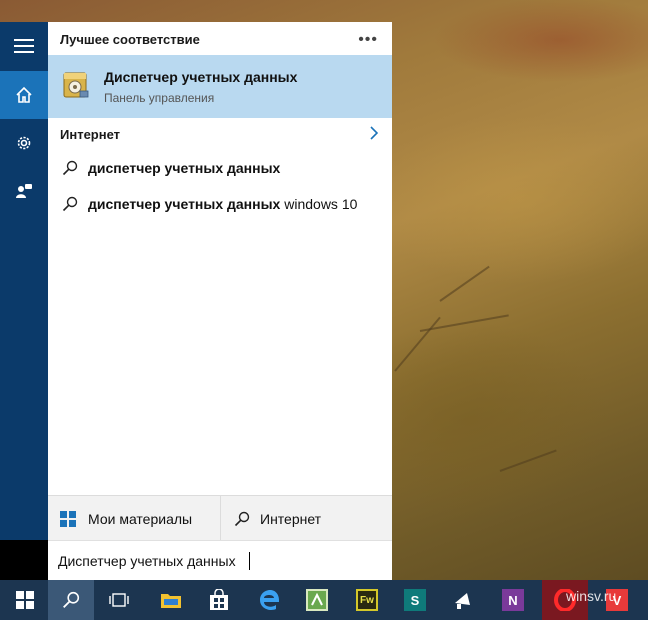  I want to click on taskbar-file-explorer, so click(171, 600).